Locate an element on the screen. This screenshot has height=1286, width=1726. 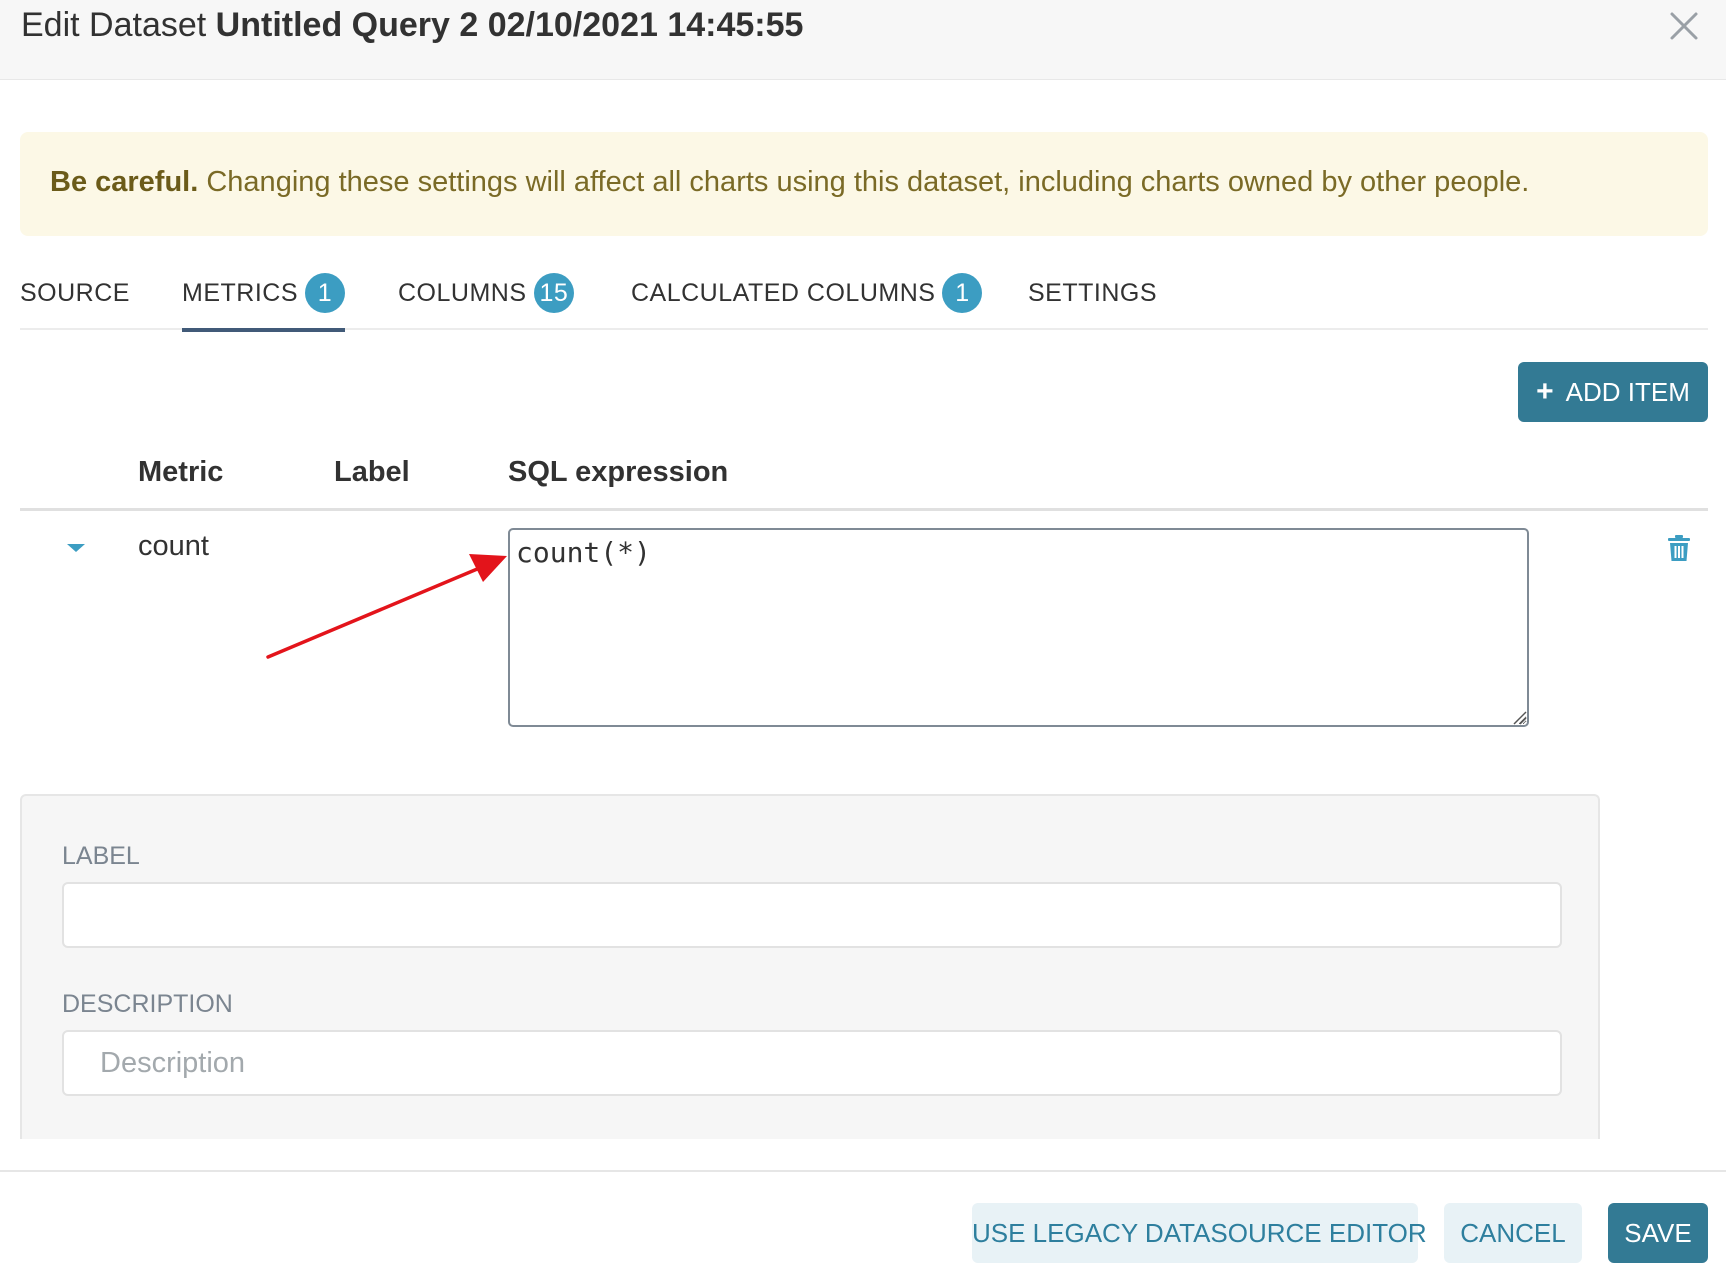
description-input is located at coordinates (812, 1063).